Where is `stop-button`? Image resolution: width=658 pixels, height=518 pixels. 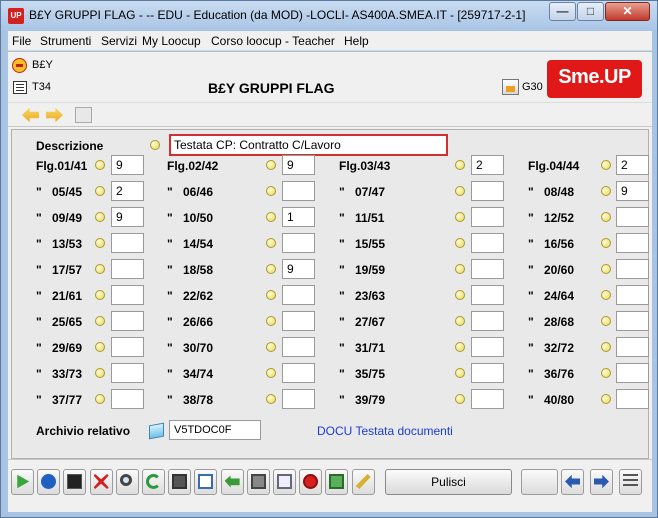 stop-button is located at coordinates (311, 482).